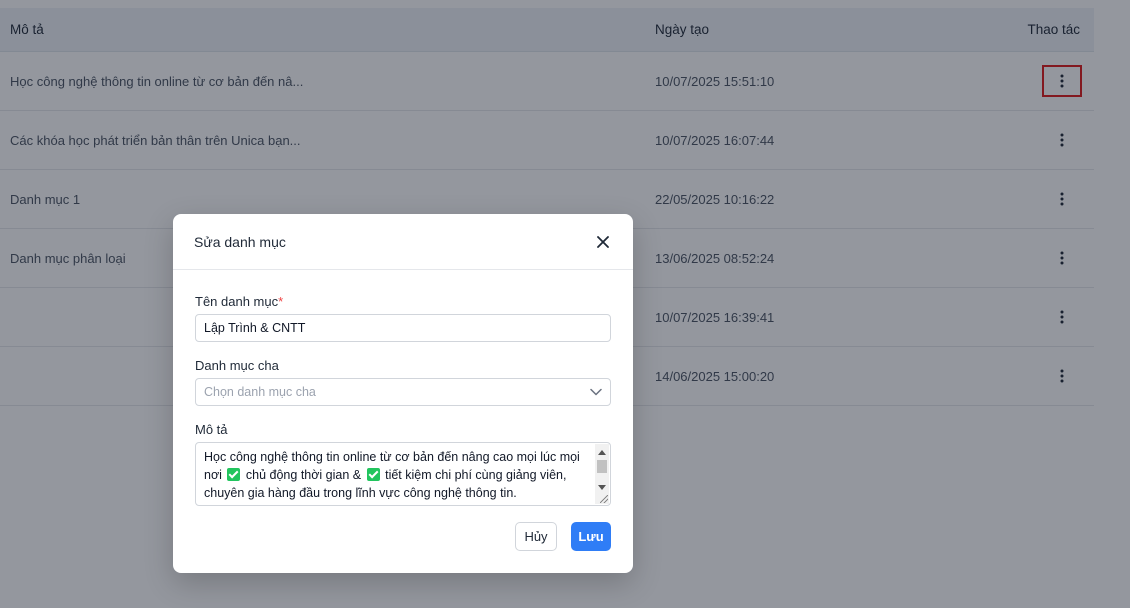  What do you see at coordinates (213, 475) in the screenshot?
I see `description-text-part: nơi` at bounding box center [213, 475].